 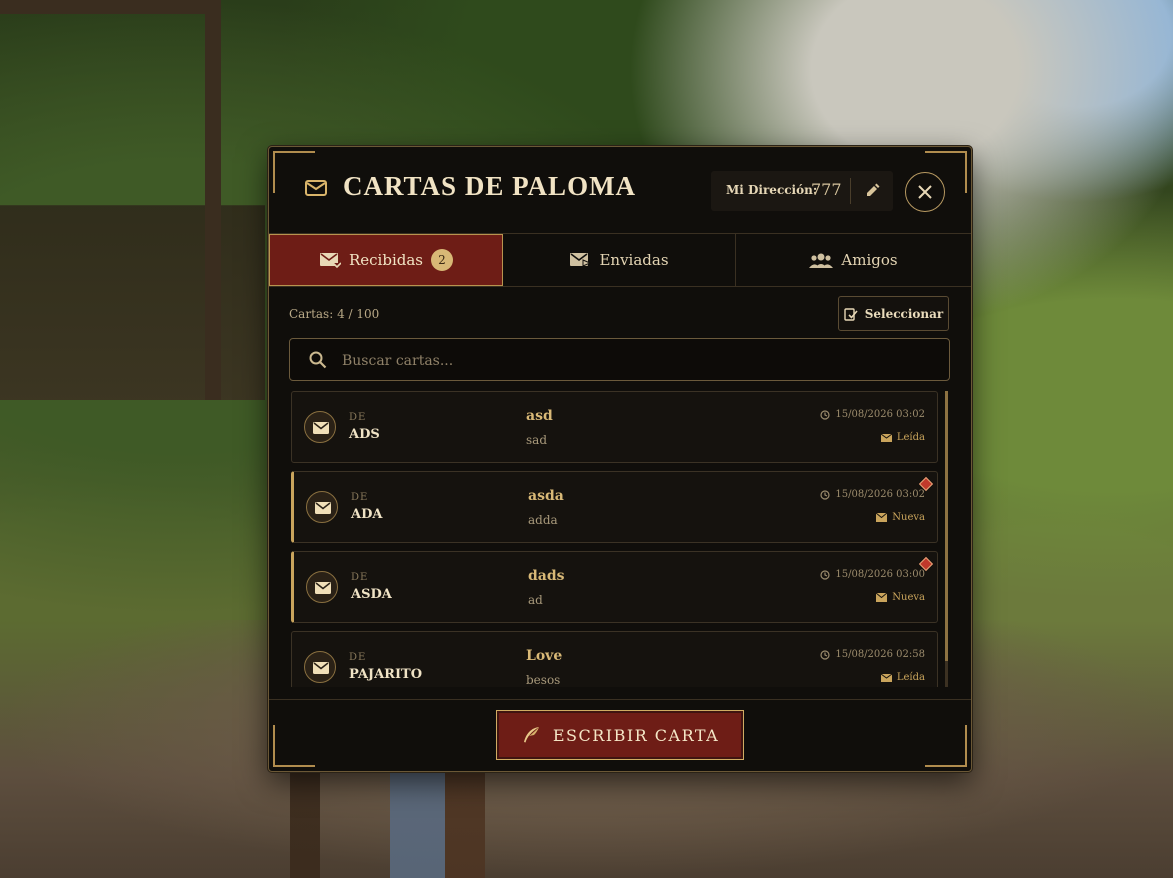 I want to click on address-box: Mi Dirección: 777, so click(x=802, y=191).